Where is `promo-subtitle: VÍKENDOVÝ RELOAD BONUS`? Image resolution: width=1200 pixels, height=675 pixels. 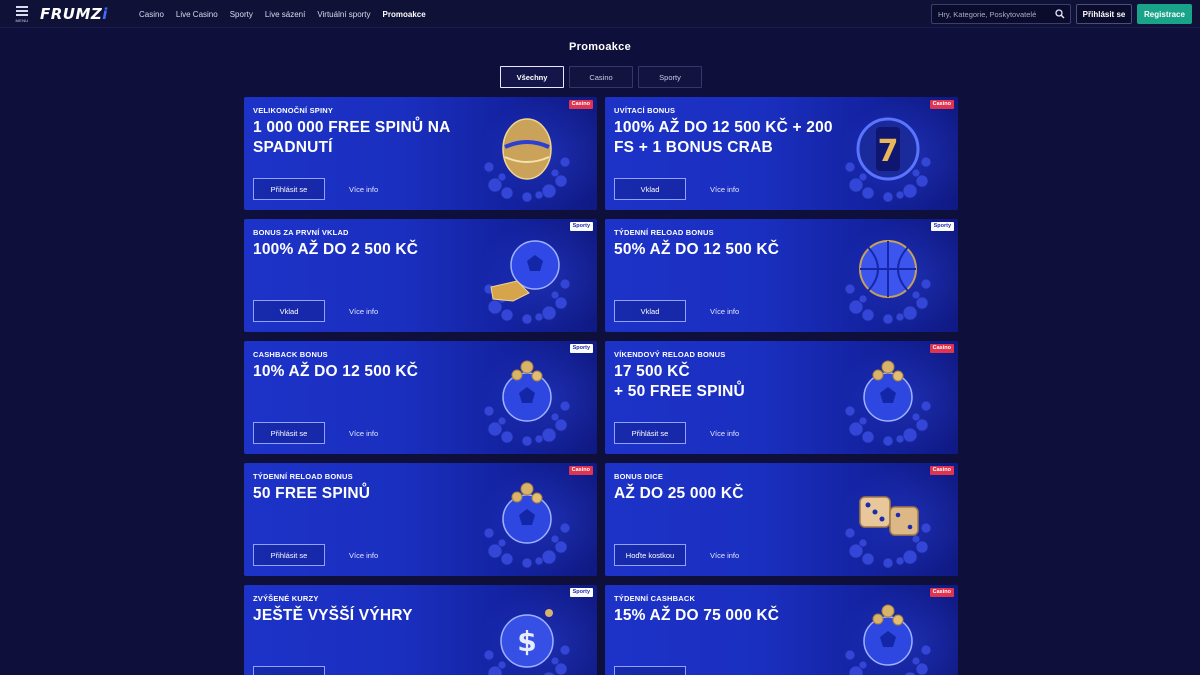 promo-subtitle: VÍKENDOVÝ RELOAD BONUS is located at coordinates (670, 354).